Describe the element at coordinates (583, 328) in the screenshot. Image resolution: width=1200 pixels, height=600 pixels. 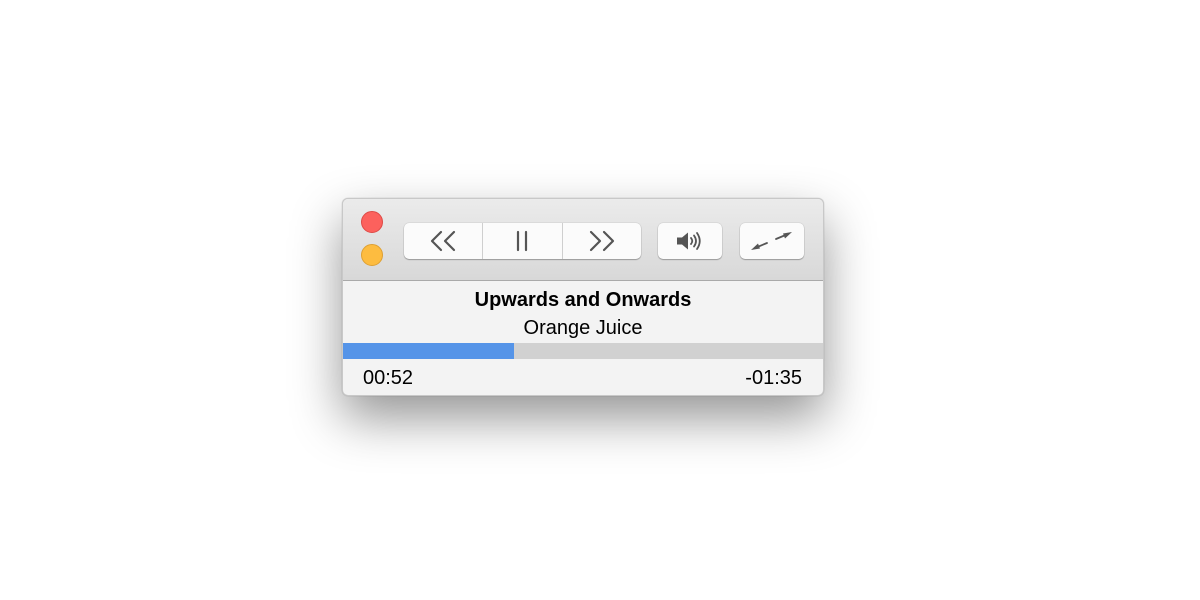
I see `track-artist: Orange Juice` at that location.